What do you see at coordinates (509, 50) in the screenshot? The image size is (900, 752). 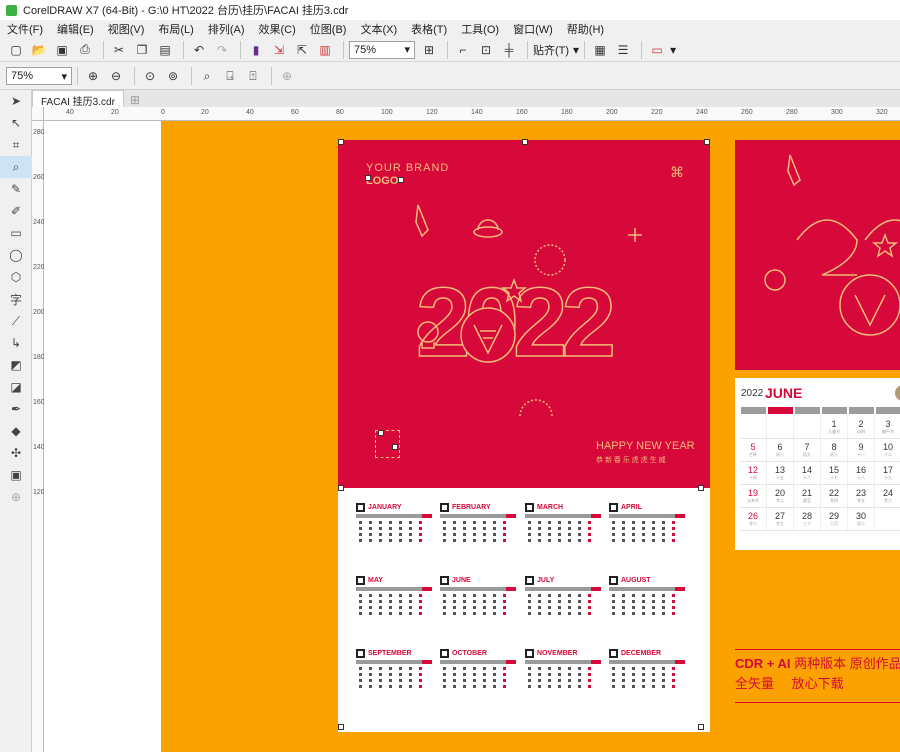 I see `show-guidelines-icon: ╪` at bounding box center [509, 50].